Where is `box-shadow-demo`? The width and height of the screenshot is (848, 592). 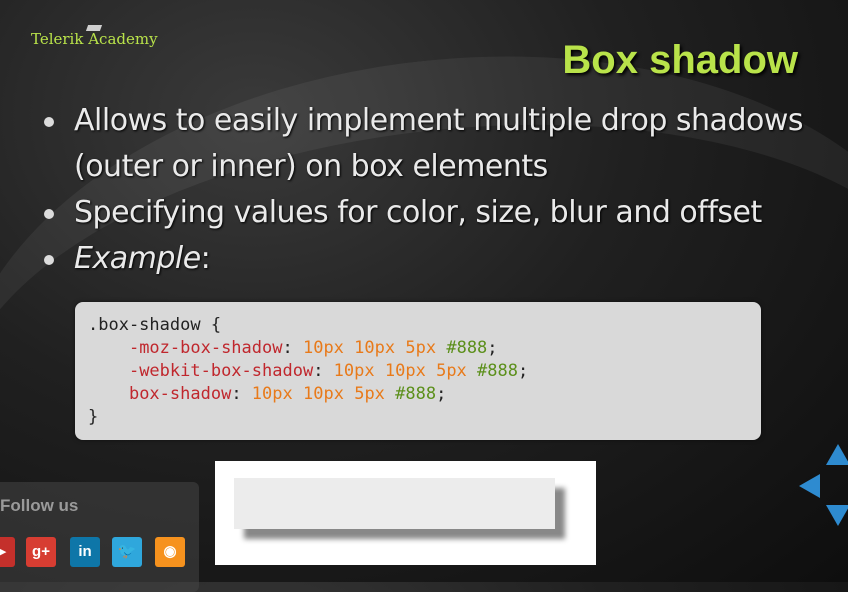
box-shadow-demo is located at coordinates (405, 513).